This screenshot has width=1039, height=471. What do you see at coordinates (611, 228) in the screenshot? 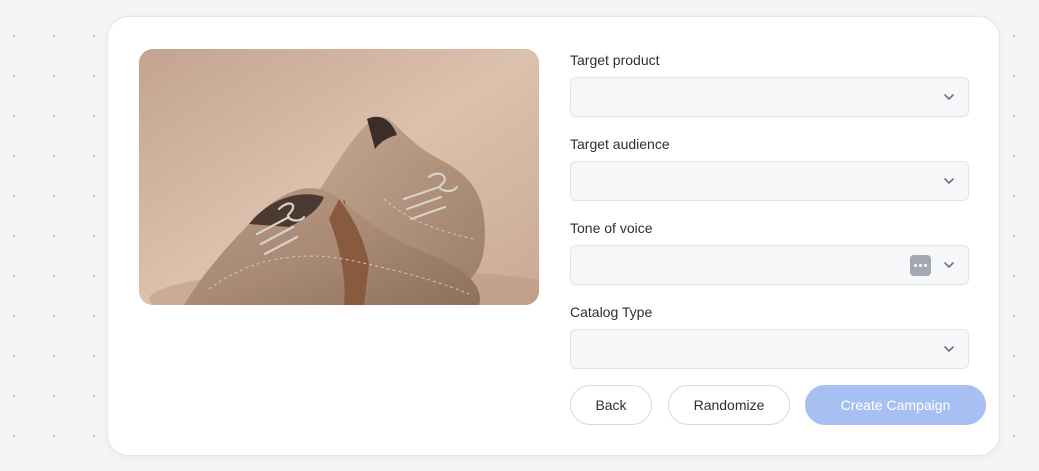
I see `tone-of-voice-label: Tone of voice` at bounding box center [611, 228].